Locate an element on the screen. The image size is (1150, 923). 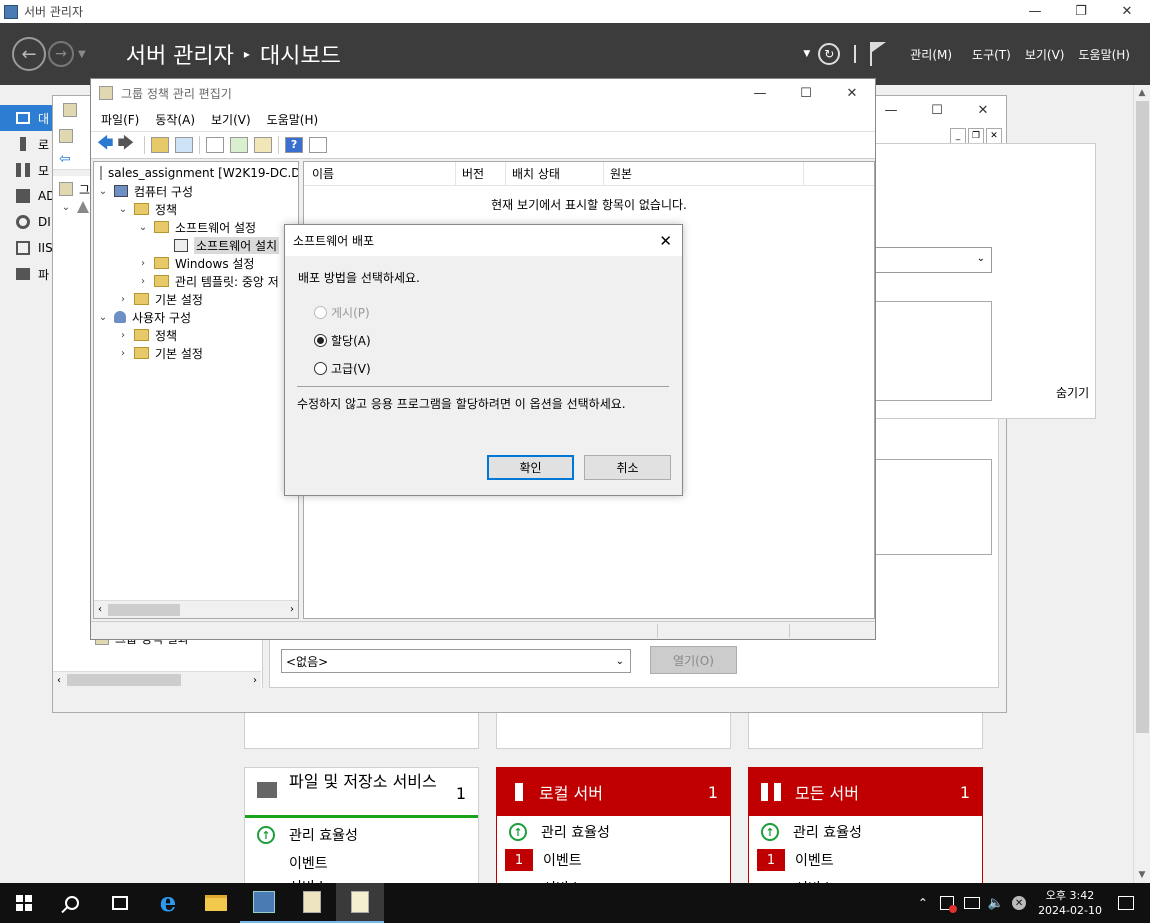
help-icon: ? is located at coordinates (294, 145).